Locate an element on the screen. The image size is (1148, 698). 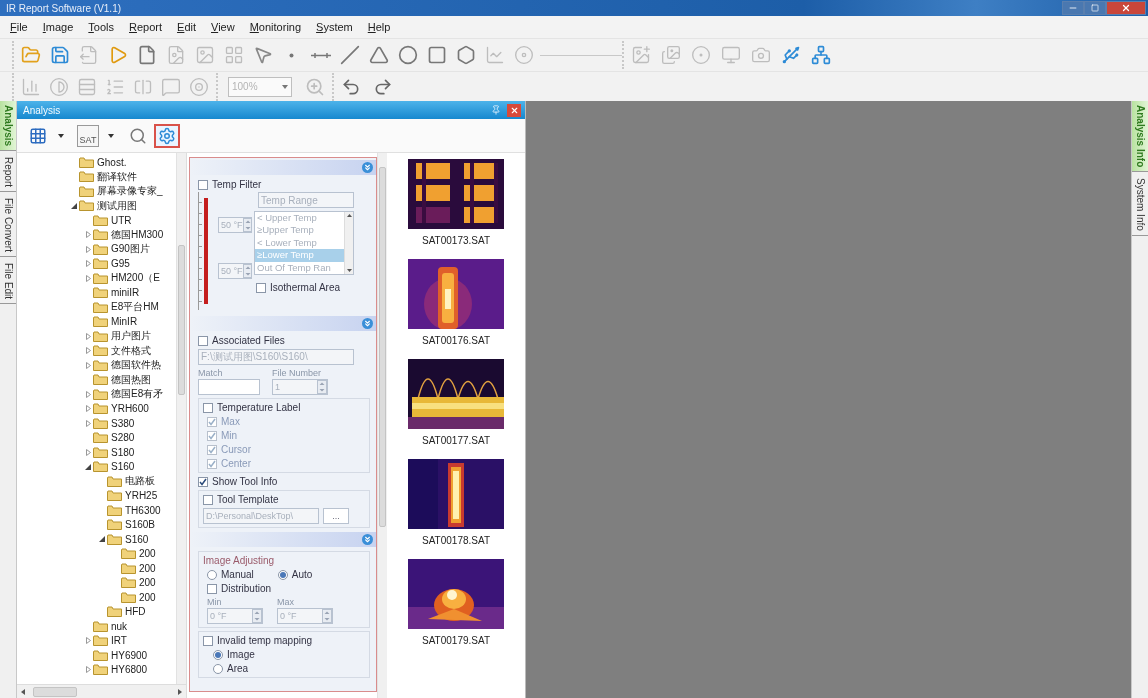
menu-item: View is located at coordinates (223, 27).